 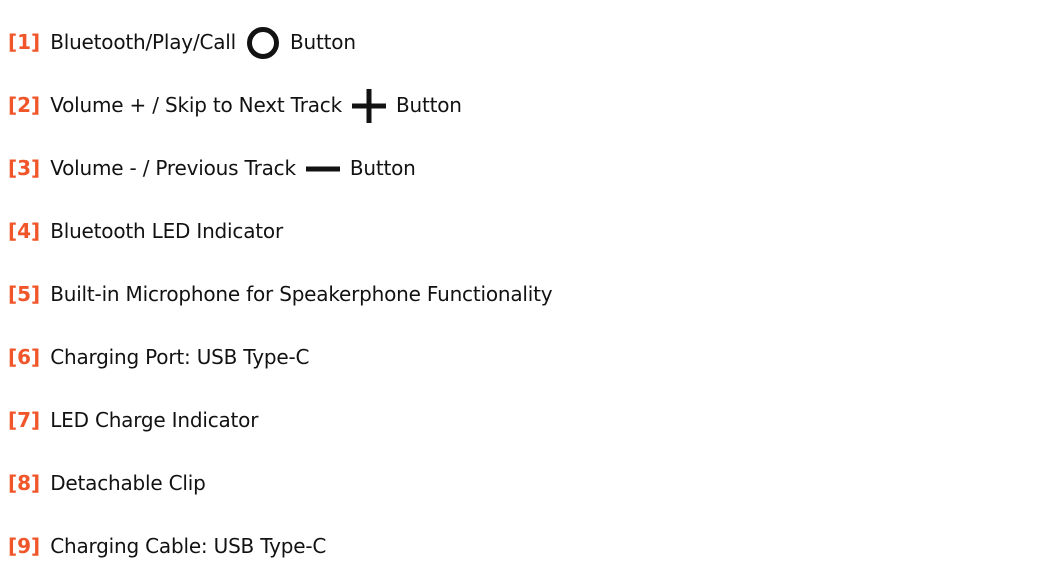 What do you see at coordinates (196, 105) in the screenshot?
I see `item-label: Volume + / Skip to Next Track` at bounding box center [196, 105].